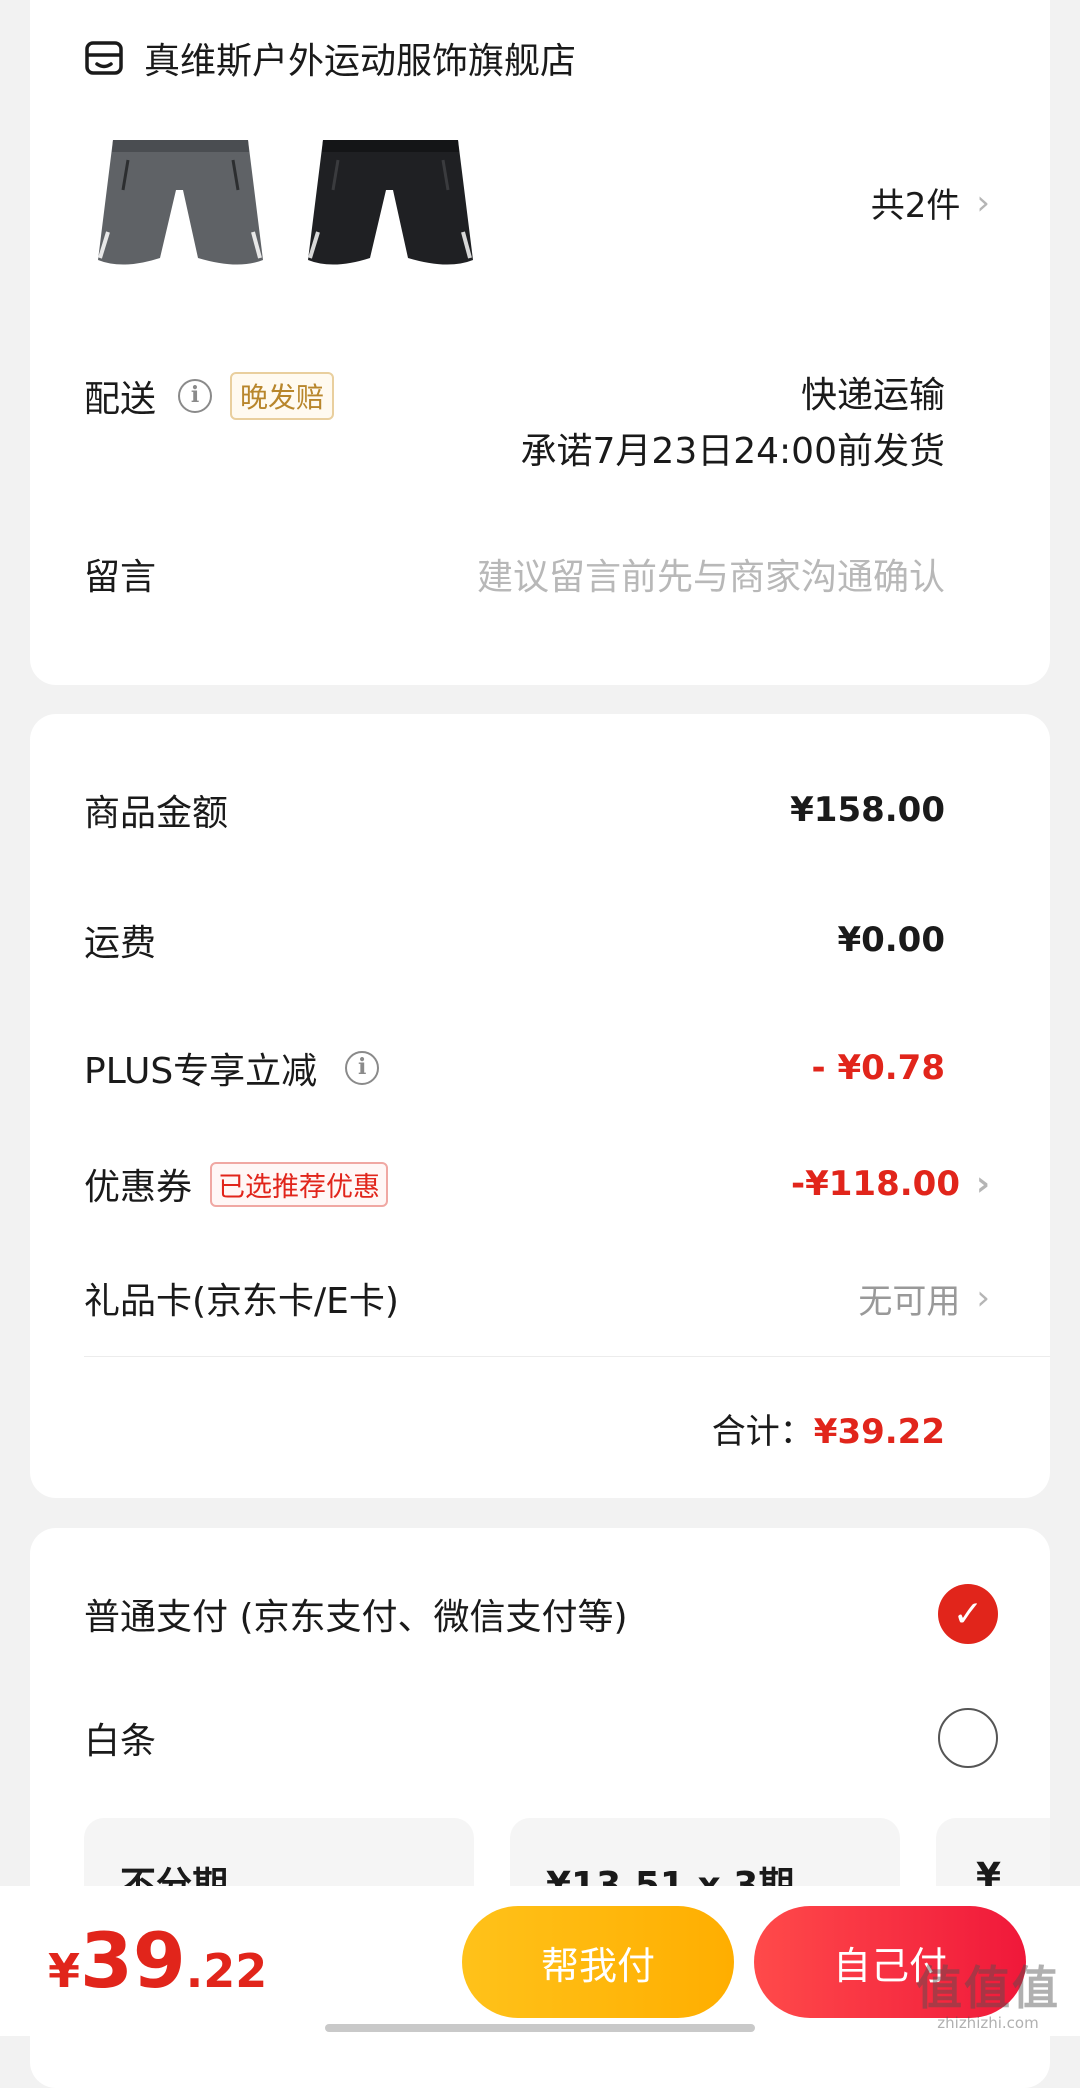 The height and width of the screenshot is (2088, 1080). Describe the element at coordinates (891, 940) in the screenshot. I see `freight-value: ¥0.00` at that location.